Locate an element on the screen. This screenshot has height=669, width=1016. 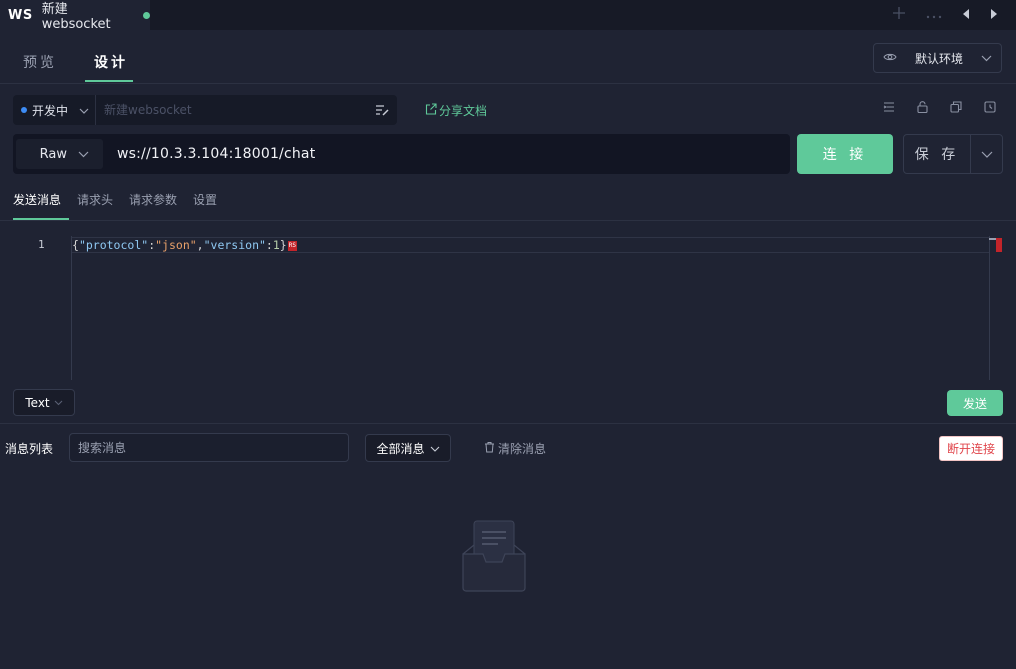
tab-bar is located at coordinates (508, 15).